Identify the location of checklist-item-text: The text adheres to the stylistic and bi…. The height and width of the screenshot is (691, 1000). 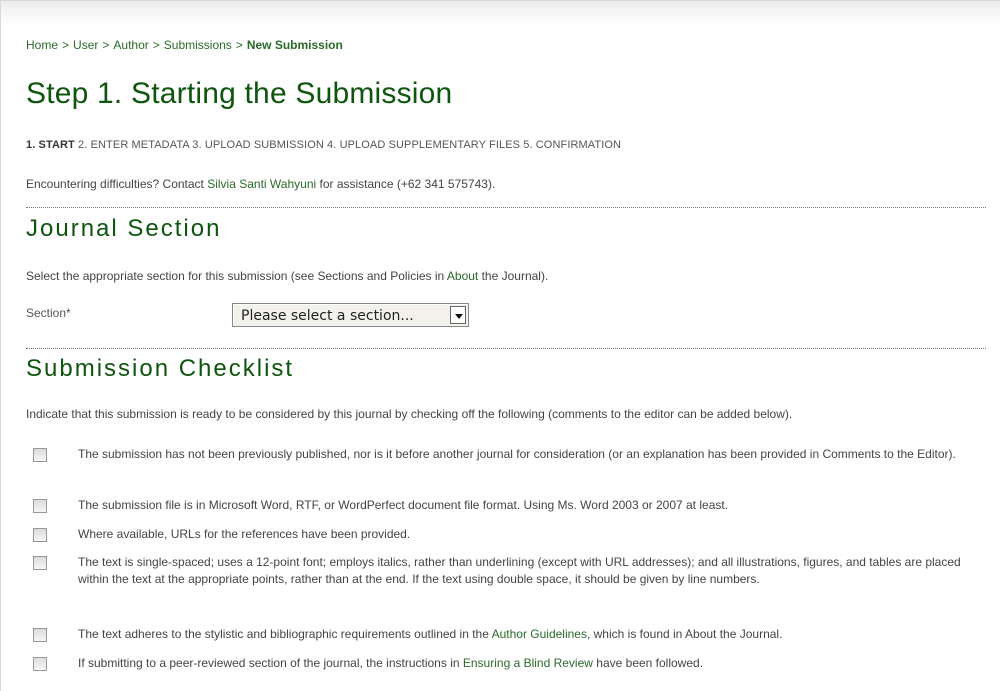
(528, 634).